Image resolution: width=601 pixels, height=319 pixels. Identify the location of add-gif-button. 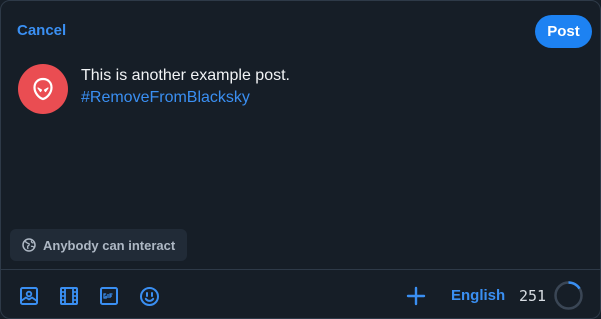
(109, 296).